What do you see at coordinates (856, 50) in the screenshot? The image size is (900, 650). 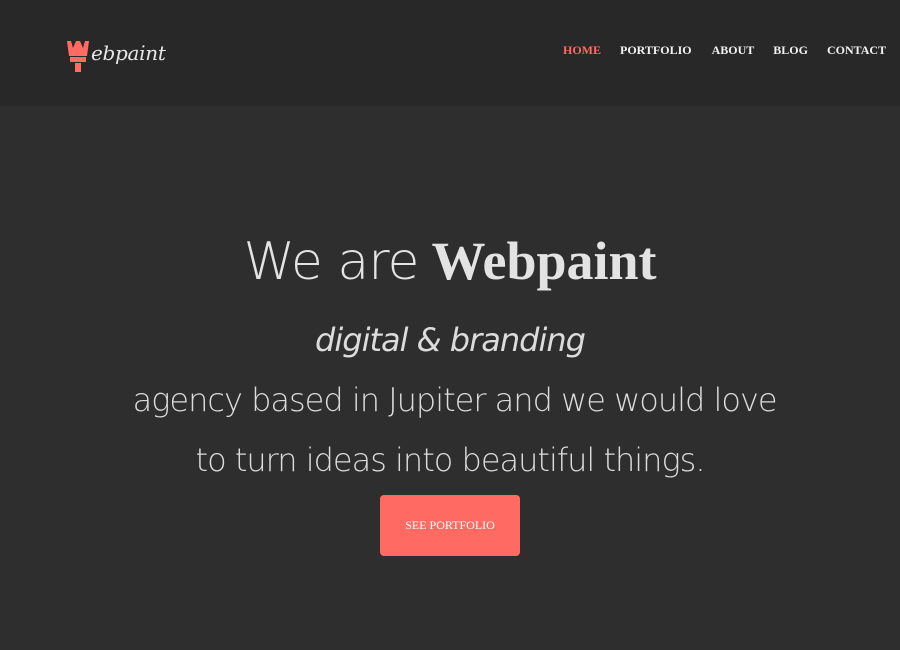 I see `nav-item-contact: CONTACT` at bounding box center [856, 50].